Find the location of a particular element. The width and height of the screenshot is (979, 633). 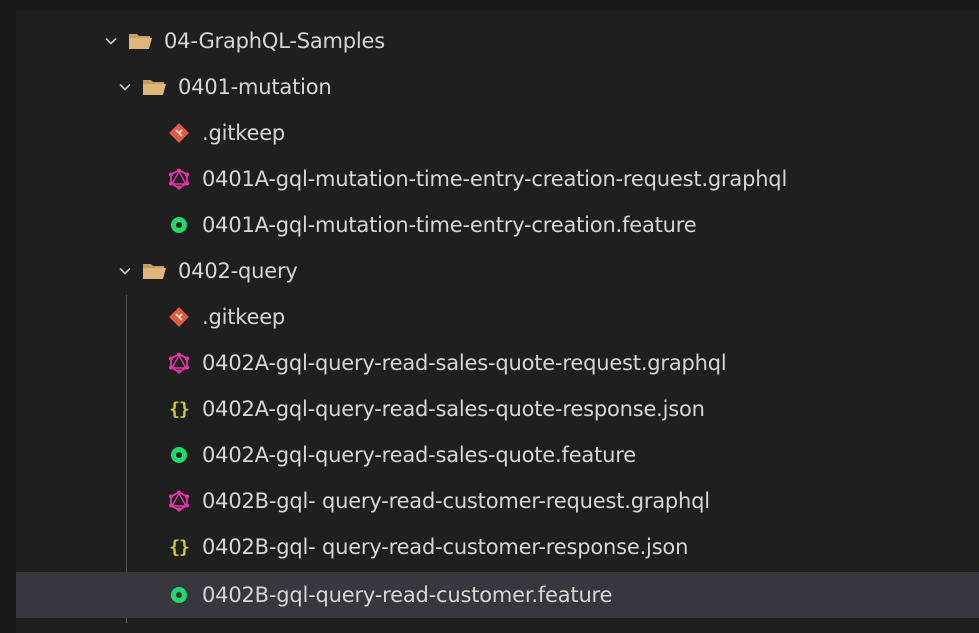

folder-name: 0402-query is located at coordinates (238, 271).